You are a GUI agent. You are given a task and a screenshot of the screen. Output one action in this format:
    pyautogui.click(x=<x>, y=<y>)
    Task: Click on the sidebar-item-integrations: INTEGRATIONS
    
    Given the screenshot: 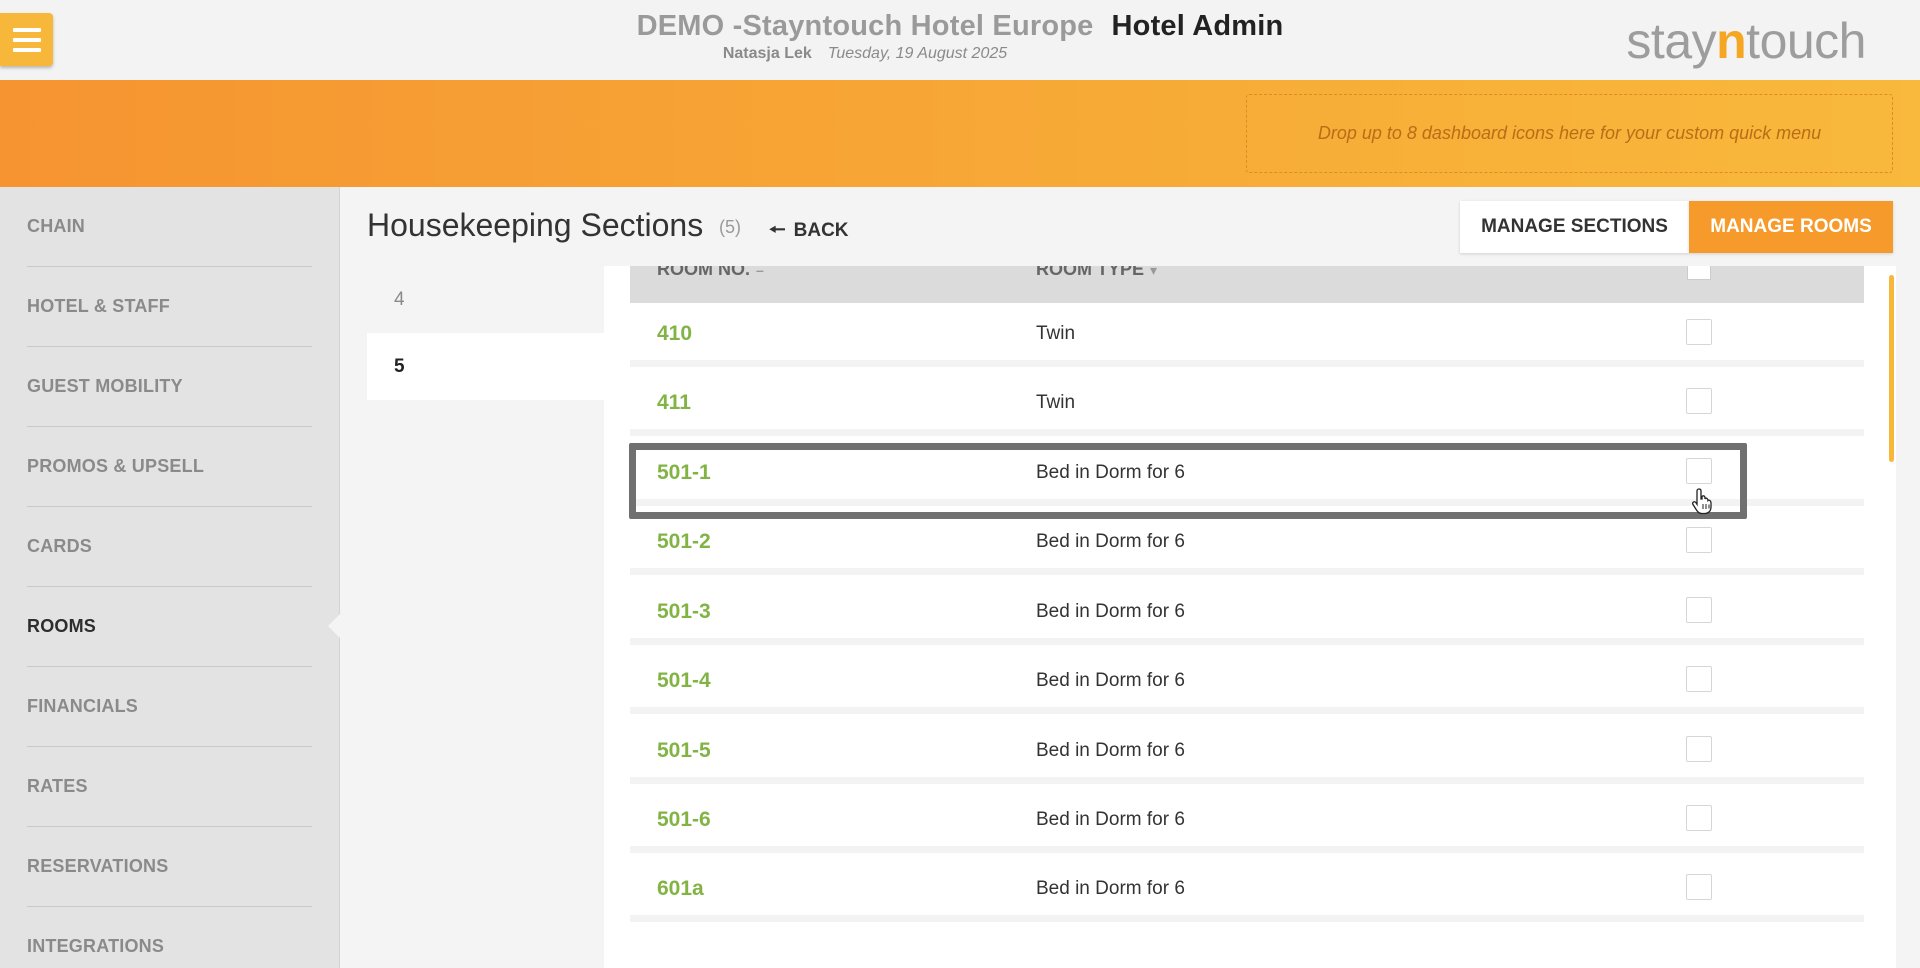 What is the action you would take?
    pyautogui.click(x=169, y=937)
    